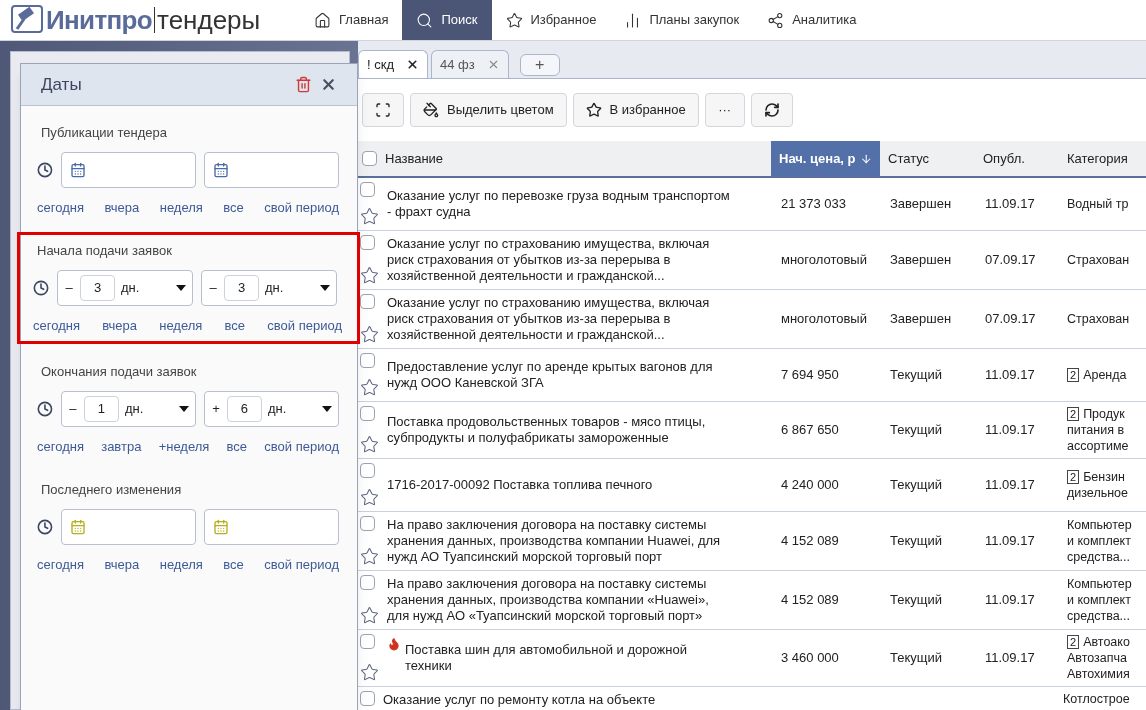 This screenshot has height=710, width=1146. What do you see at coordinates (771, 110) in the screenshot?
I see `refresh-button` at bounding box center [771, 110].